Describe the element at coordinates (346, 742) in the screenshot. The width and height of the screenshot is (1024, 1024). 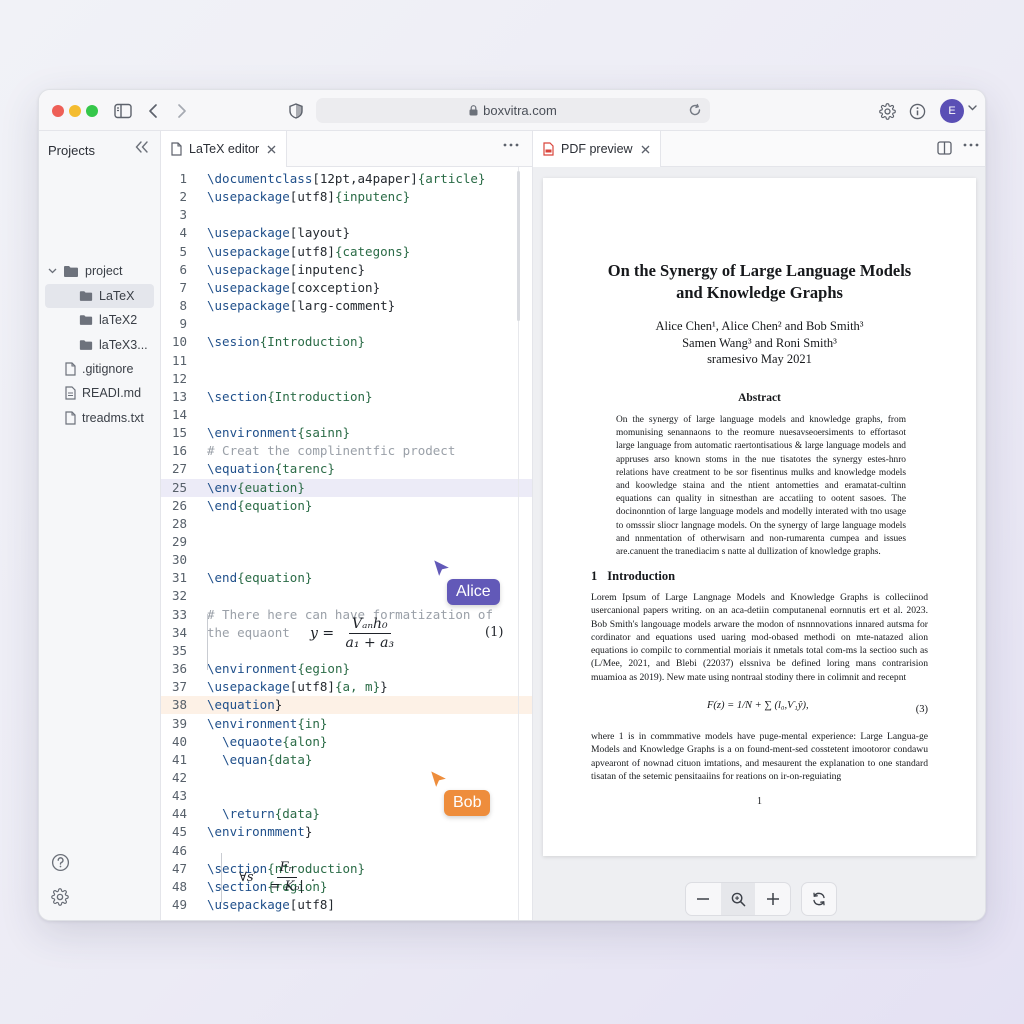
I see `code-line: 40 \equaote{alon}` at that location.